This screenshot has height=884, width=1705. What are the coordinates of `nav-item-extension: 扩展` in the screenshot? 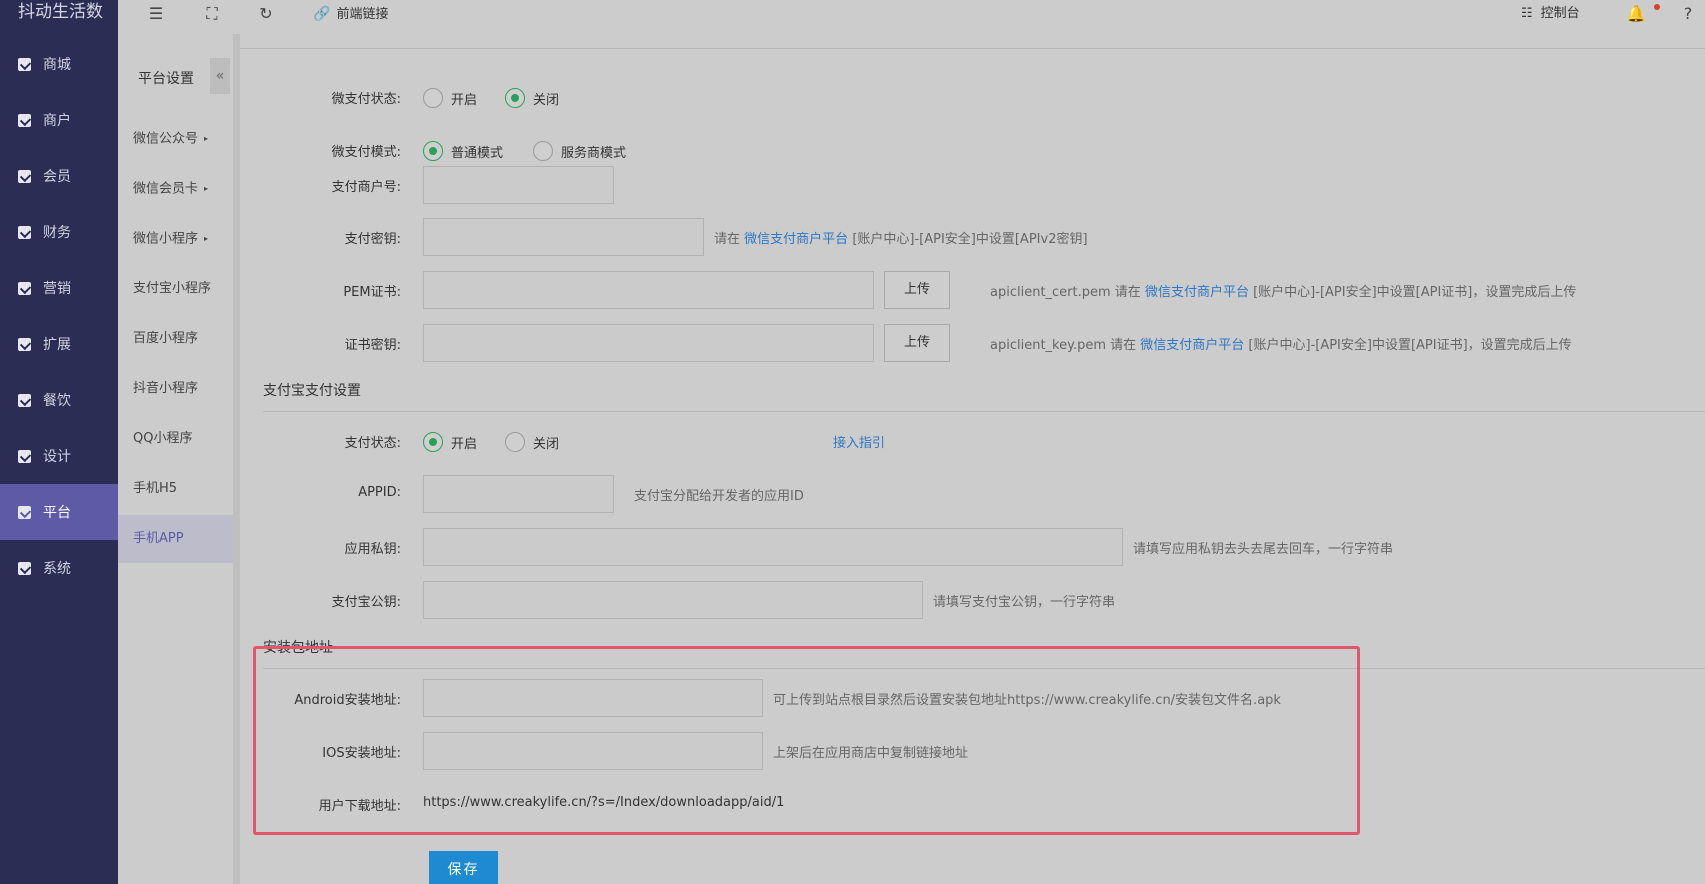 It's located at (59, 344).